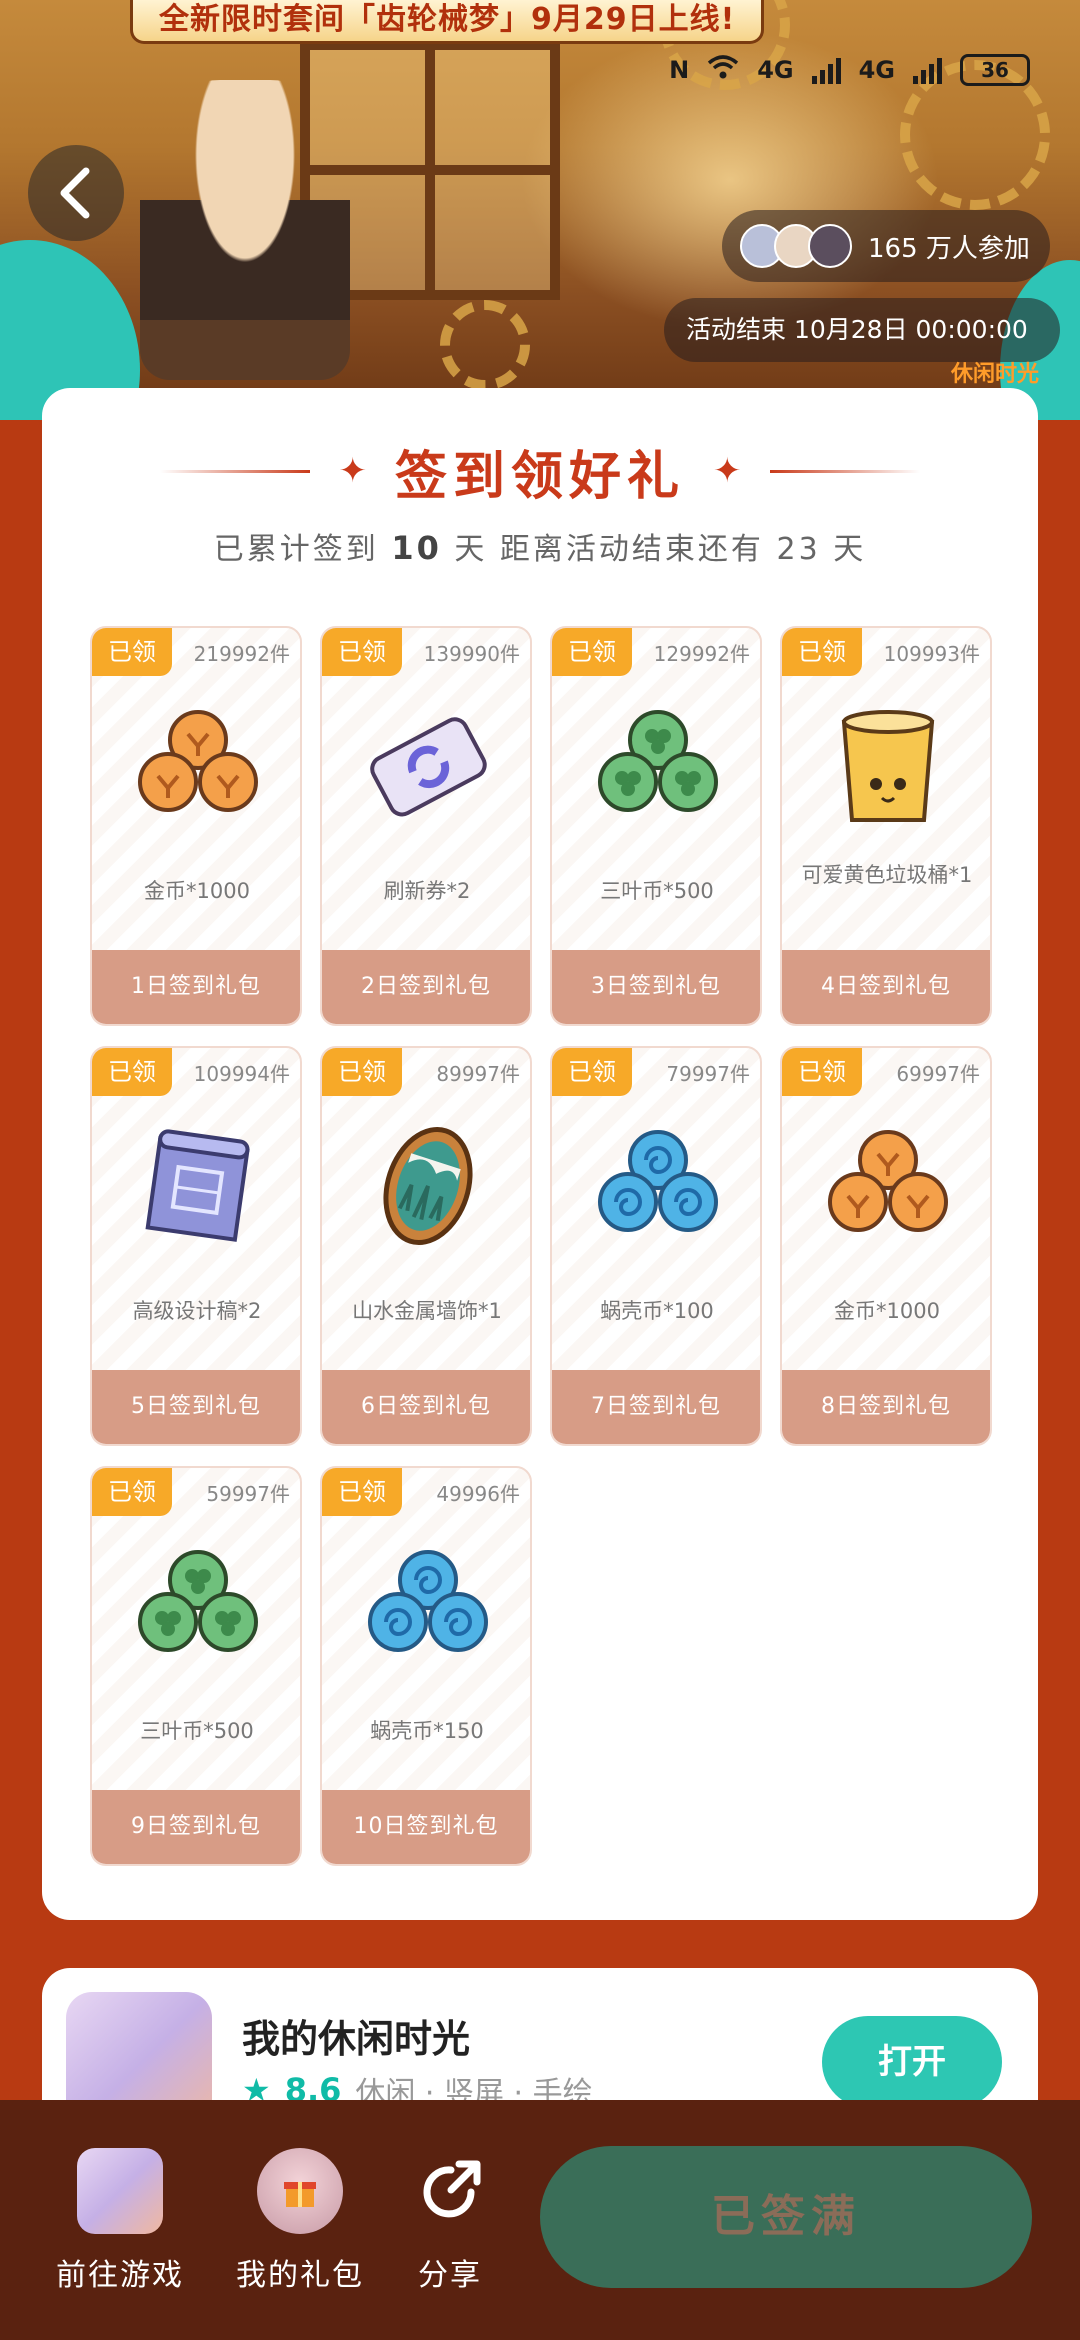 This screenshot has height=2340, width=1080. Describe the element at coordinates (723, 70) in the screenshot. I see `wifi-icon` at that location.